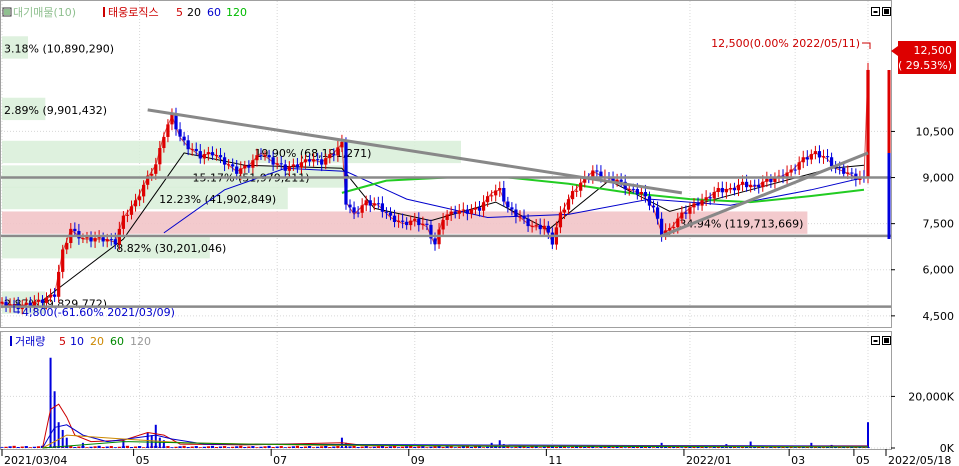 This screenshot has width=959, height=466. I want to click on bar-marker-icon, so click(104, 12).